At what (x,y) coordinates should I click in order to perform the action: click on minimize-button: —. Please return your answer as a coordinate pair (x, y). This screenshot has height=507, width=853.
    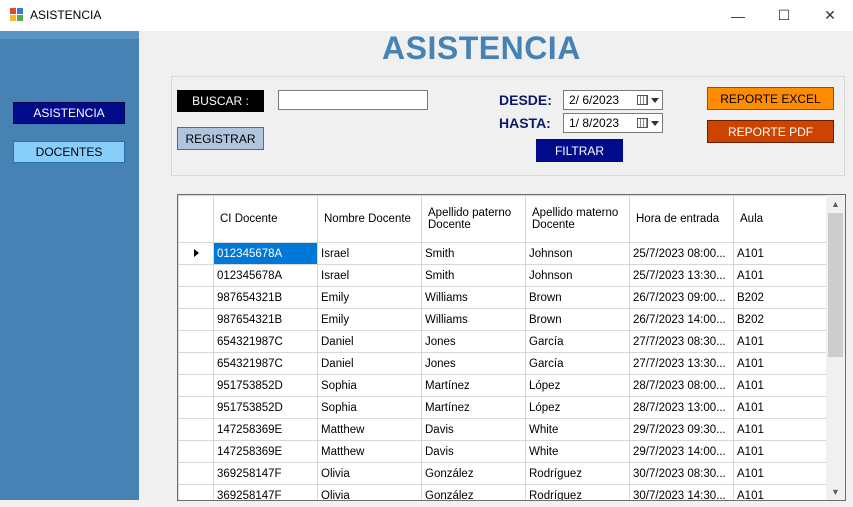
    Looking at the image, I should click on (738, 15).